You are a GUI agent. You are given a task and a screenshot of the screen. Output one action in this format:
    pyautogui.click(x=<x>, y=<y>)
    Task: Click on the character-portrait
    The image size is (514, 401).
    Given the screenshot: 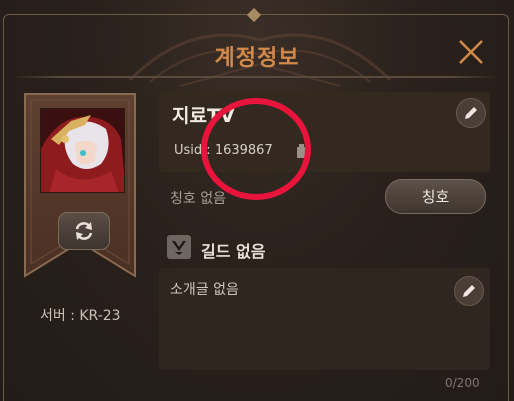 What is the action you would take?
    pyautogui.click(x=82, y=150)
    